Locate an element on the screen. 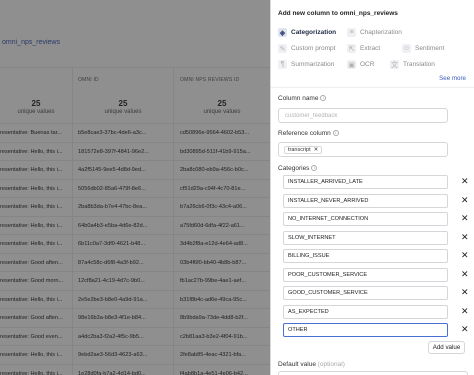 The image size is (474, 375). category-input: SLOW_INTERNET is located at coordinates (365, 237).